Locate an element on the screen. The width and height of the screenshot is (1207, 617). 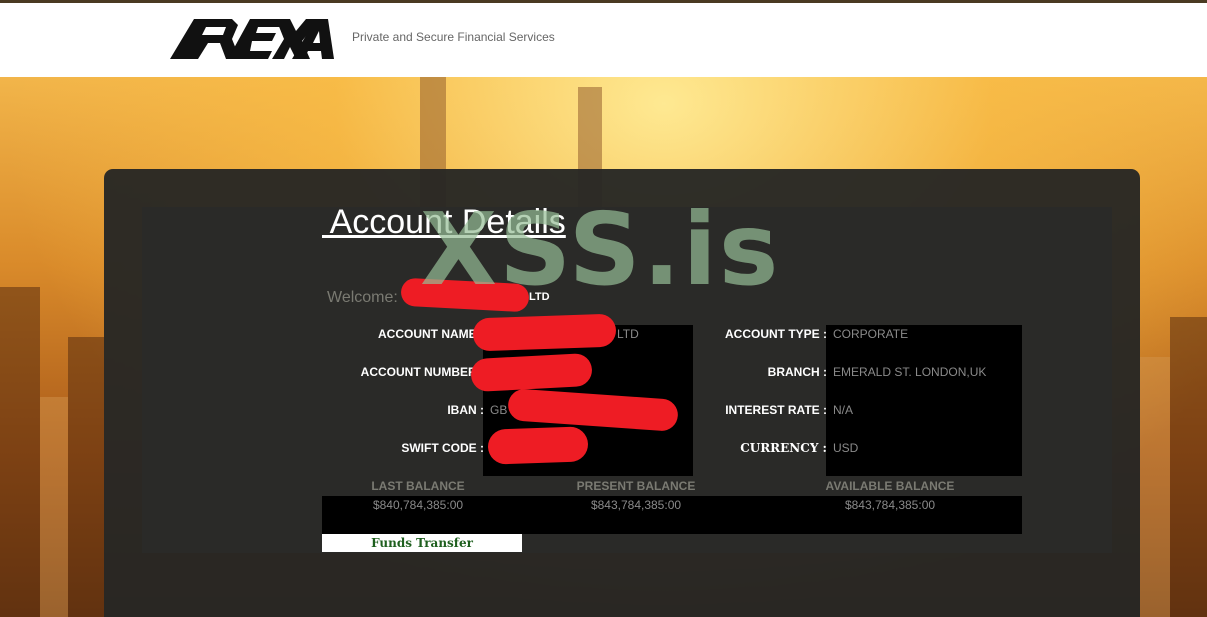
account-type-label: ACCOUNT TYPE : is located at coordinates (776, 334).